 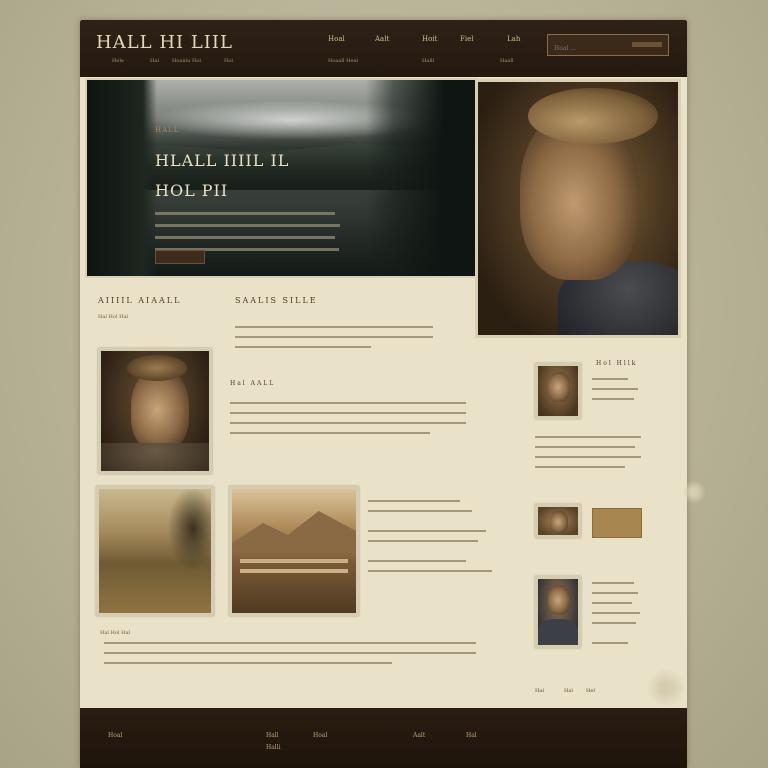 I want to click on thumb-body, so click(x=155, y=457).